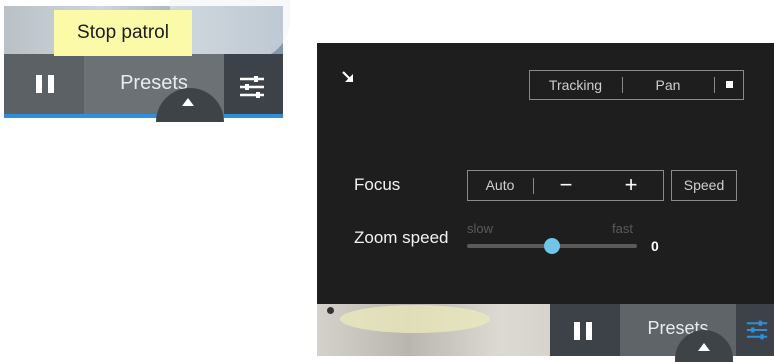 This screenshot has width=774, height=362. What do you see at coordinates (500, 185) in the screenshot?
I see `focus-auto-button: Auto` at bounding box center [500, 185].